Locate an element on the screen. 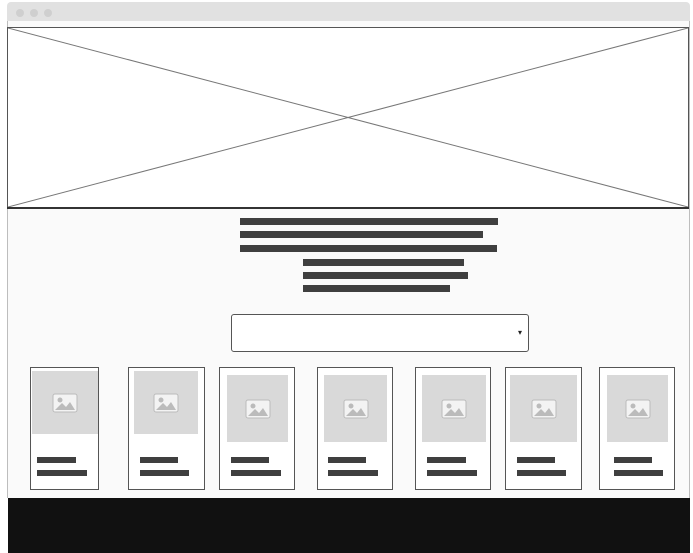 The width and height of the screenshot is (693, 553). close-dot is located at coordinates (20, 13).